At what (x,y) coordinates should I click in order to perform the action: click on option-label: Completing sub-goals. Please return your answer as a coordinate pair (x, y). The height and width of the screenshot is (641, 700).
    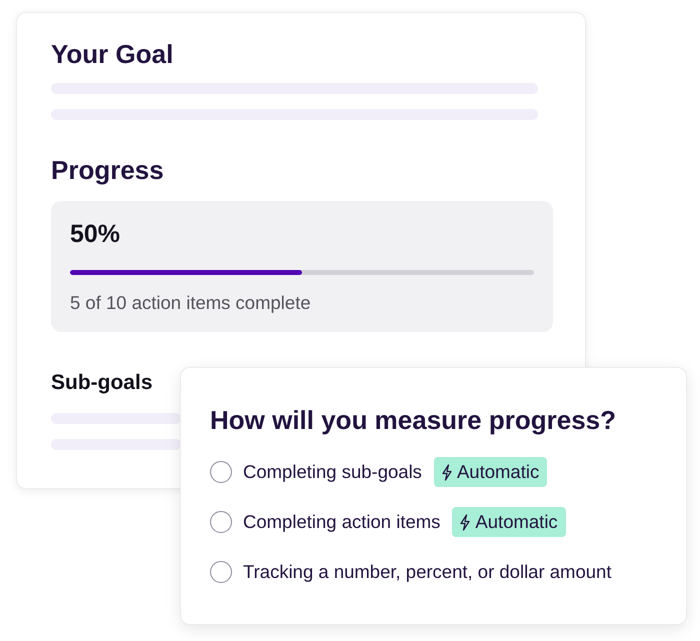
    Looking at the image, I should click on (332, 472).